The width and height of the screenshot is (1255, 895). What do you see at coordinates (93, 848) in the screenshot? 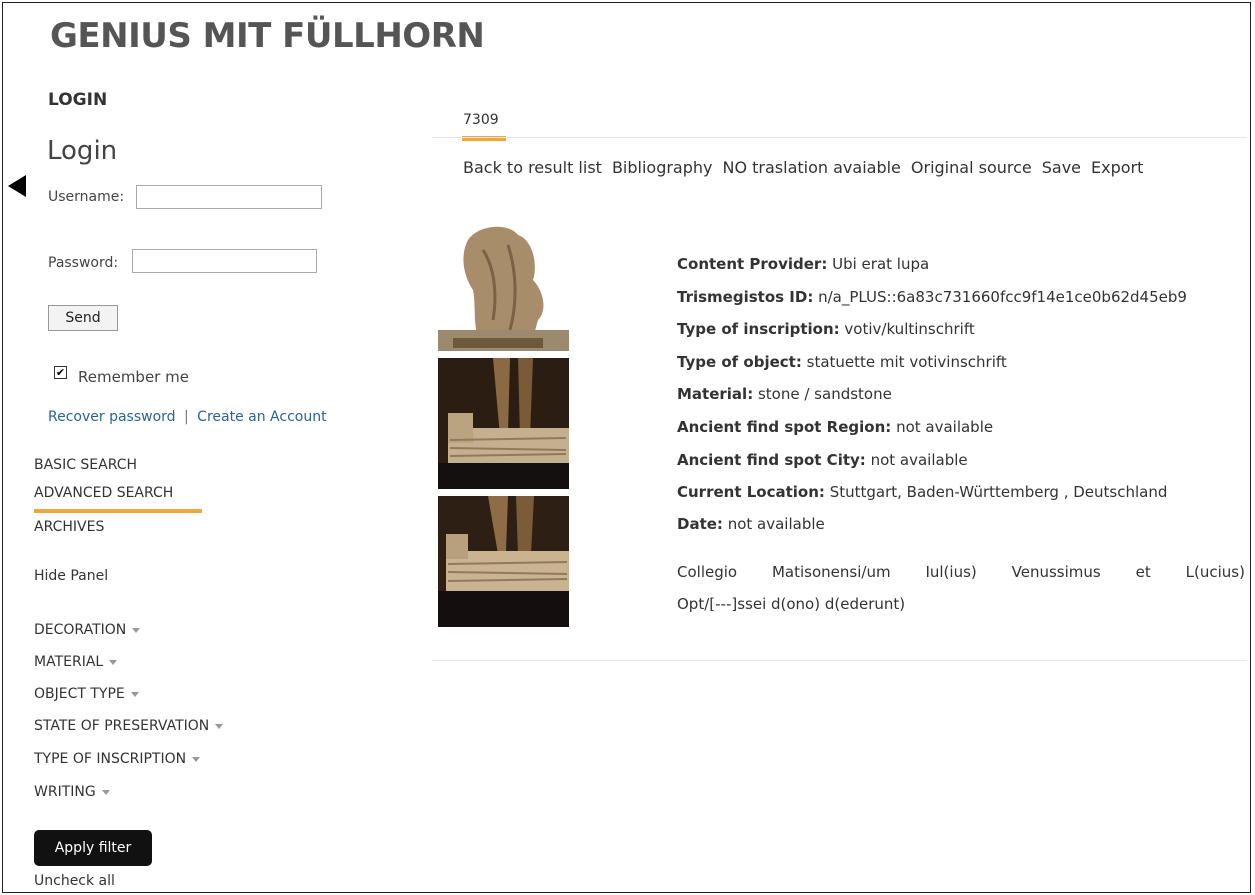
I see `apply-filter-button: Apply filter` at bounding box center [93, 848].